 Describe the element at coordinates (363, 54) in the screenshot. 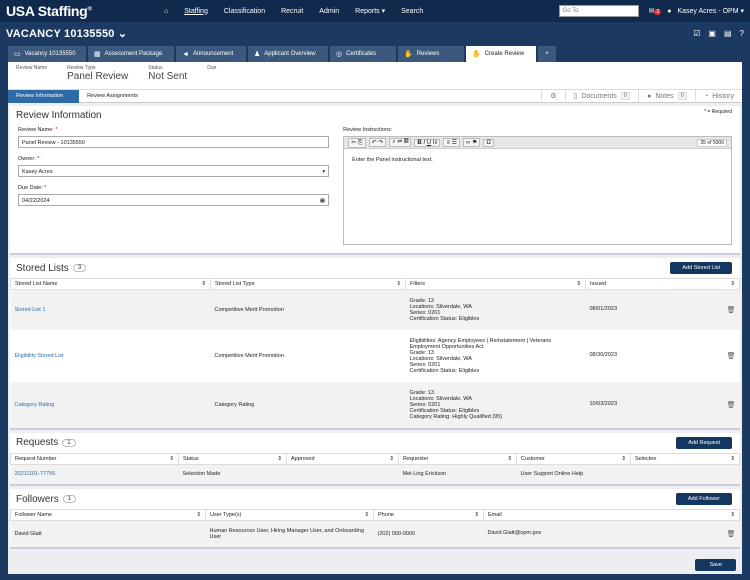

I see `tab-certificates: ◎ Certificates` at that location.